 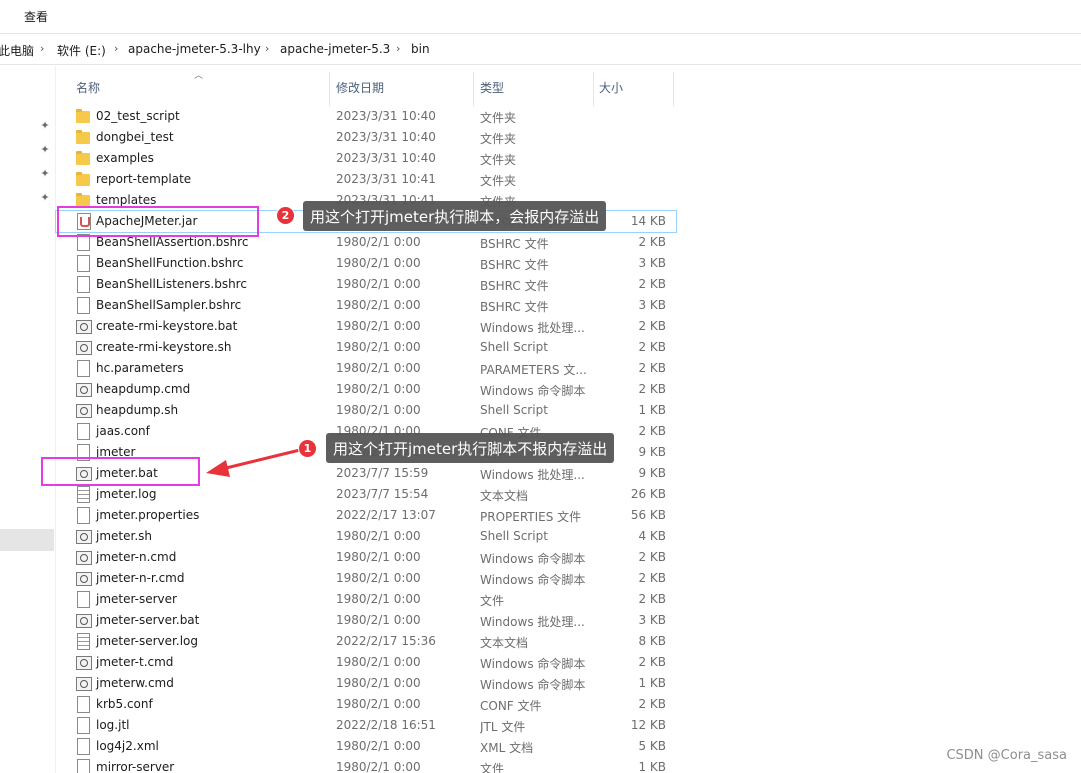 What do you see at coordinates (147, 641) in the screenshot?
I see `file-name: jmeter-server.log` at bounding box center [147, 641].